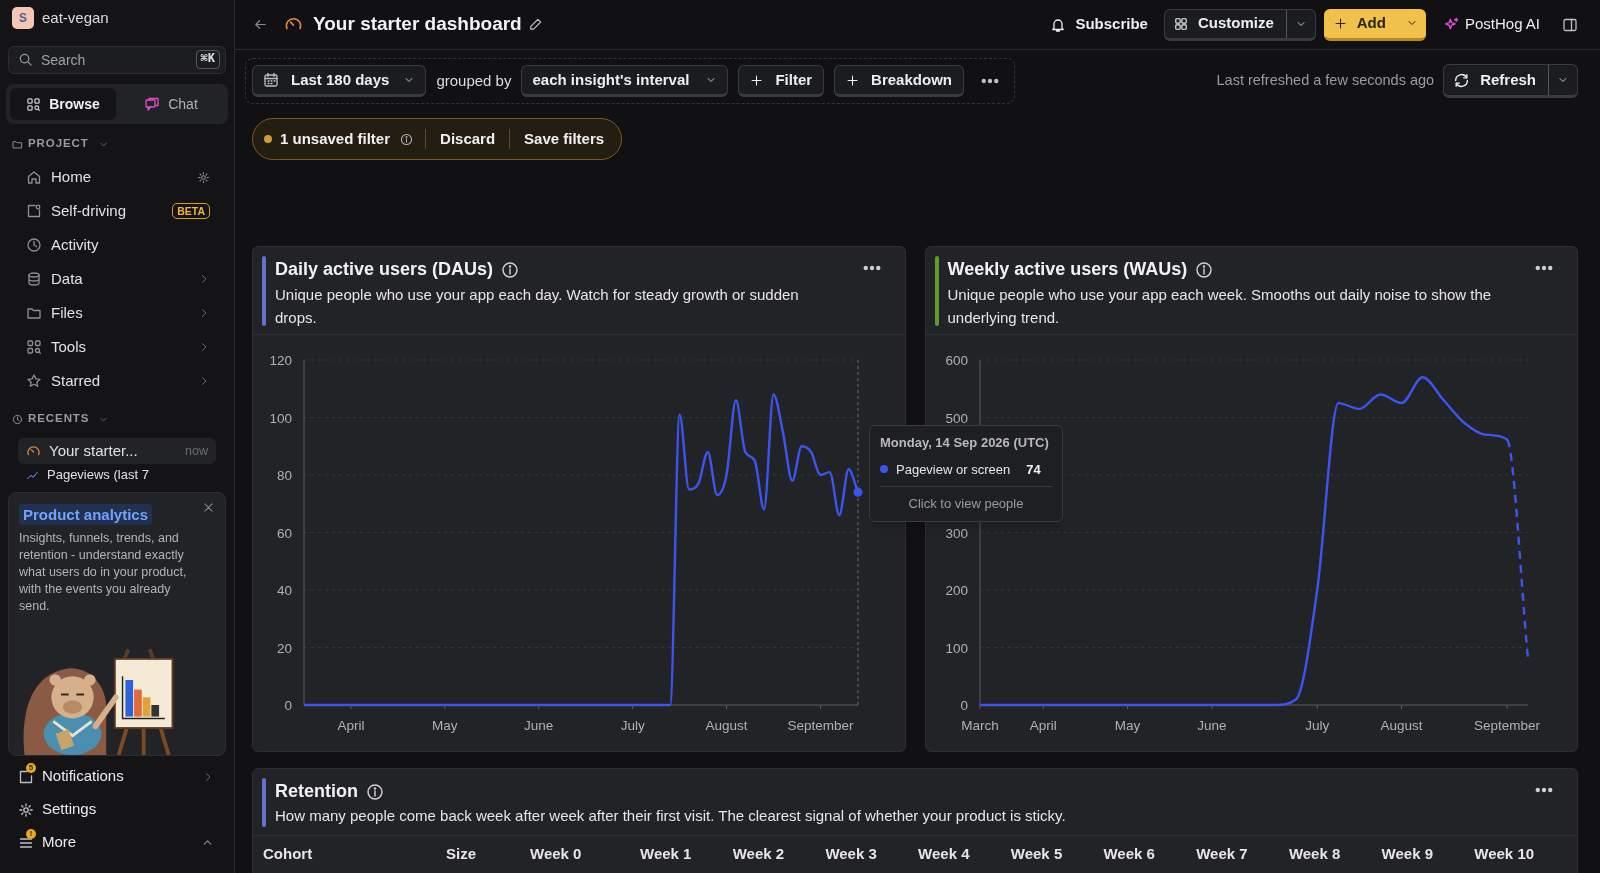  What do you see at coordinates (1222, 854) in the screenshot?
I see `column-header: Week 7` at bounding box center [1222, 854].